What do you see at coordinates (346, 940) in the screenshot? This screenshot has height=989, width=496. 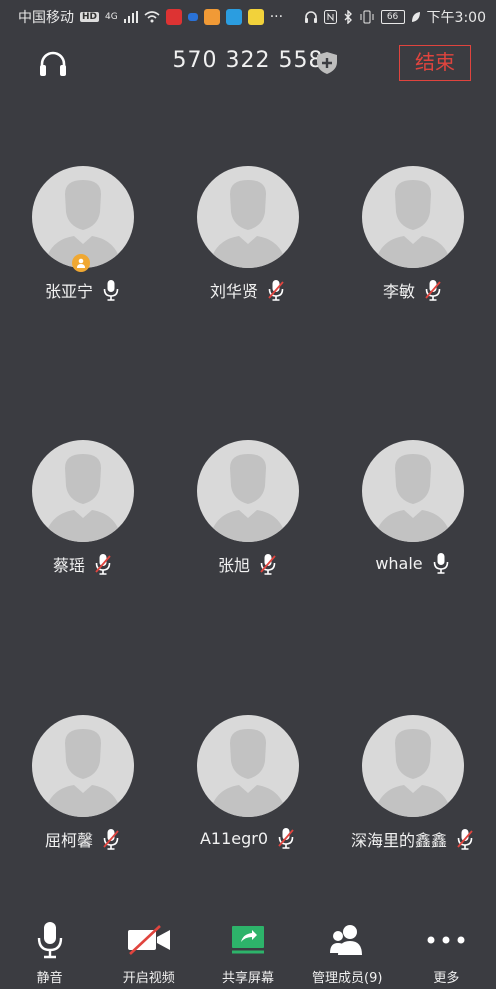 I see `members-icon` at bounding box center [346, 940].